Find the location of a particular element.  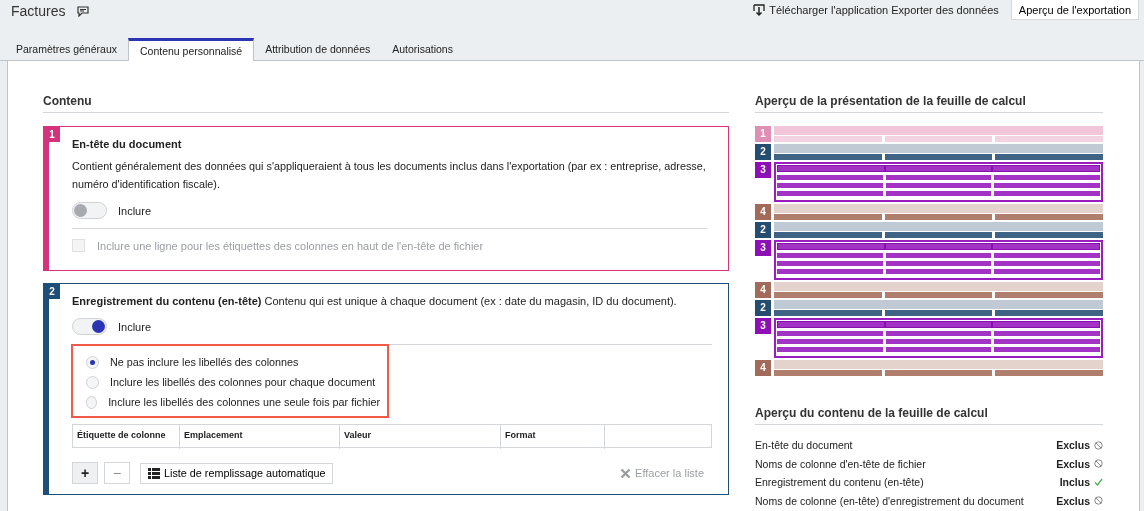

content-label: Noms de colonne d'en-tête de fichier is located at coordinates (840, 463).